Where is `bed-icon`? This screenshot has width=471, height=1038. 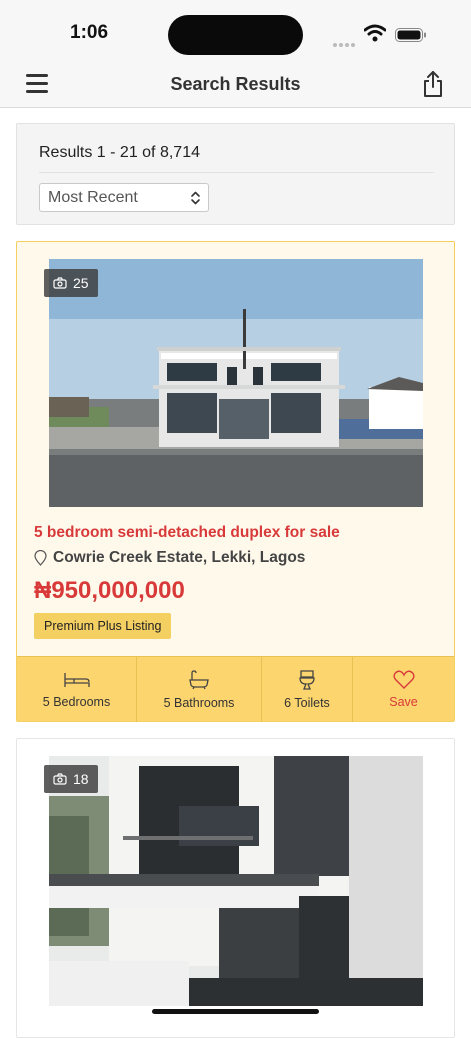 bed-icon is located at coordinates (76, 679).